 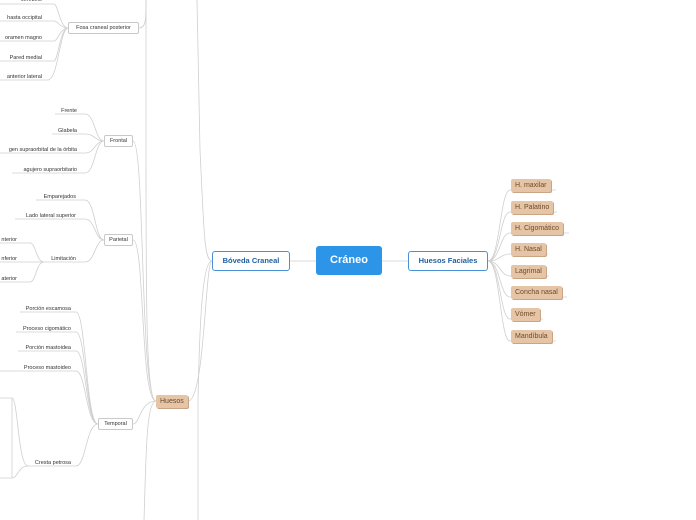 What do you see at coordinates (25, 58) in the screenshot?
I see `fosa-item: Pared medial` at bounding box center [25, 58].